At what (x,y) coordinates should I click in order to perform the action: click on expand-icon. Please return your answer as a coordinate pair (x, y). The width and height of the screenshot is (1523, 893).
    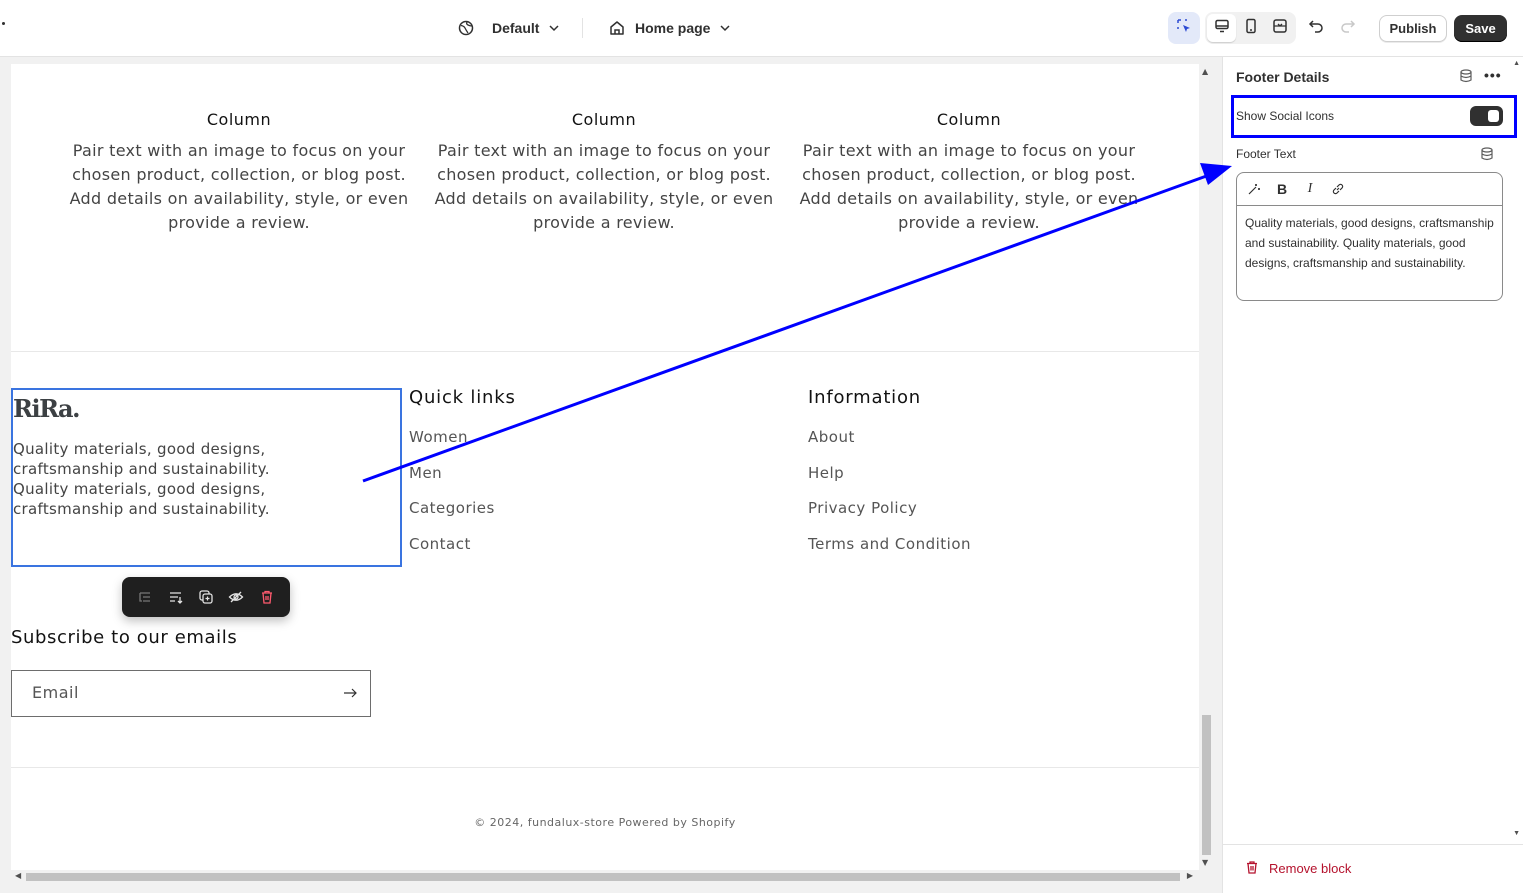
    Looking at the image, I should click on (1280, 28).